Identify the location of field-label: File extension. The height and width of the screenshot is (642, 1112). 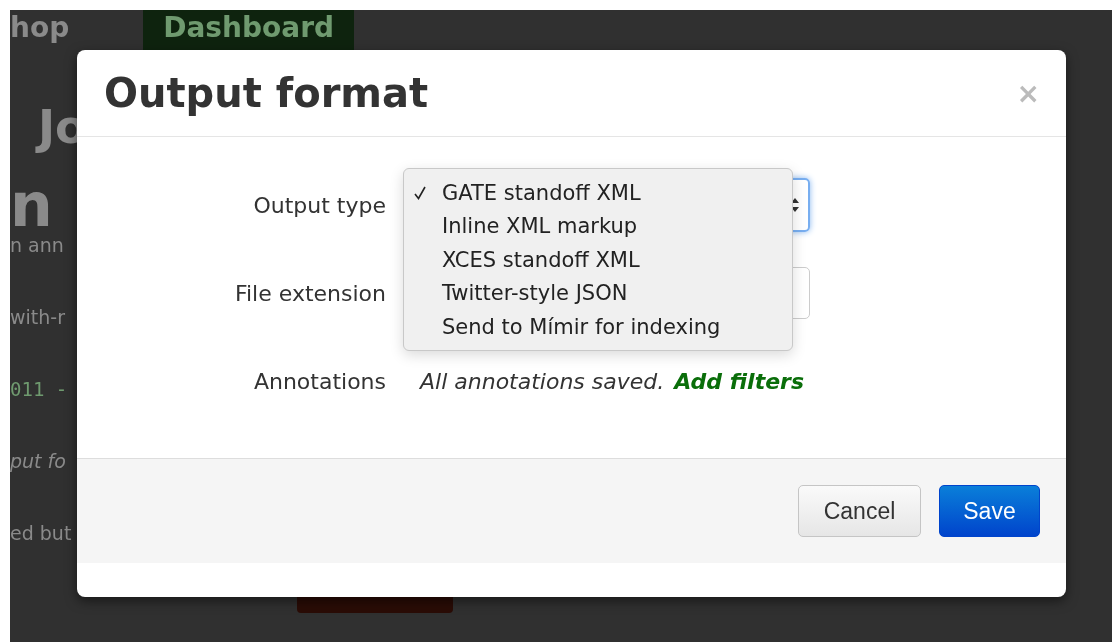
(309, 293).